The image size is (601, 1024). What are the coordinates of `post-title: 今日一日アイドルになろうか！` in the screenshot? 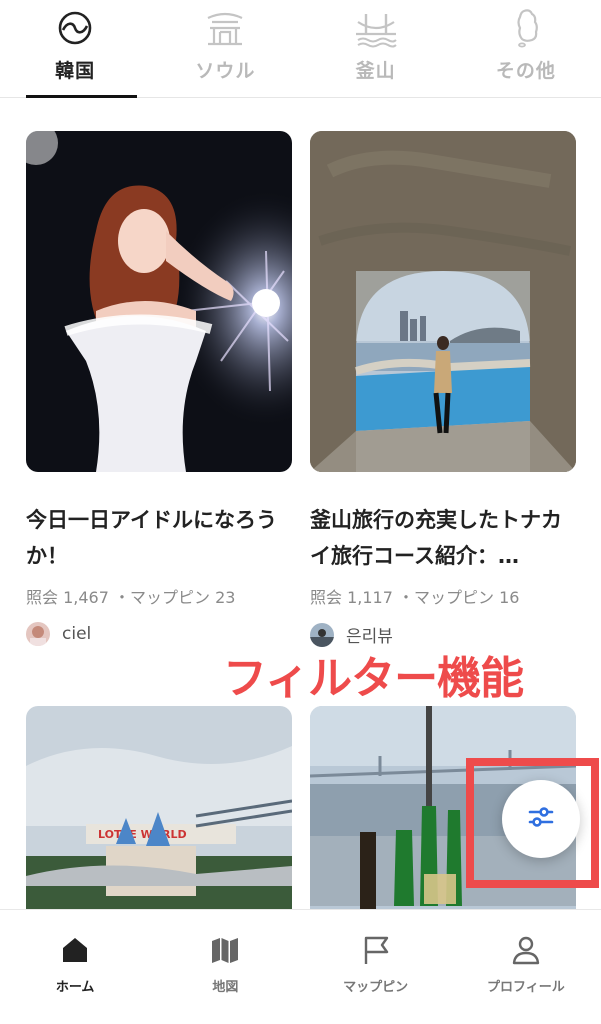 It's located at (159, 538).